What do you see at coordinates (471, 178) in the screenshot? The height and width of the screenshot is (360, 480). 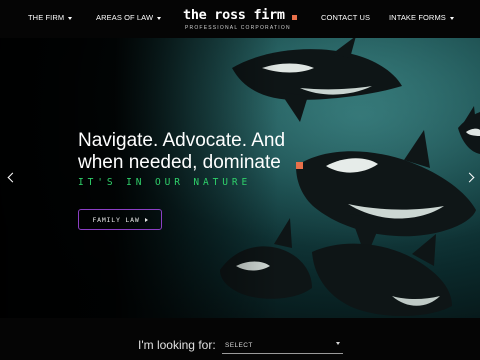 I see `slider-next-button` at bounding box center [471, 178].